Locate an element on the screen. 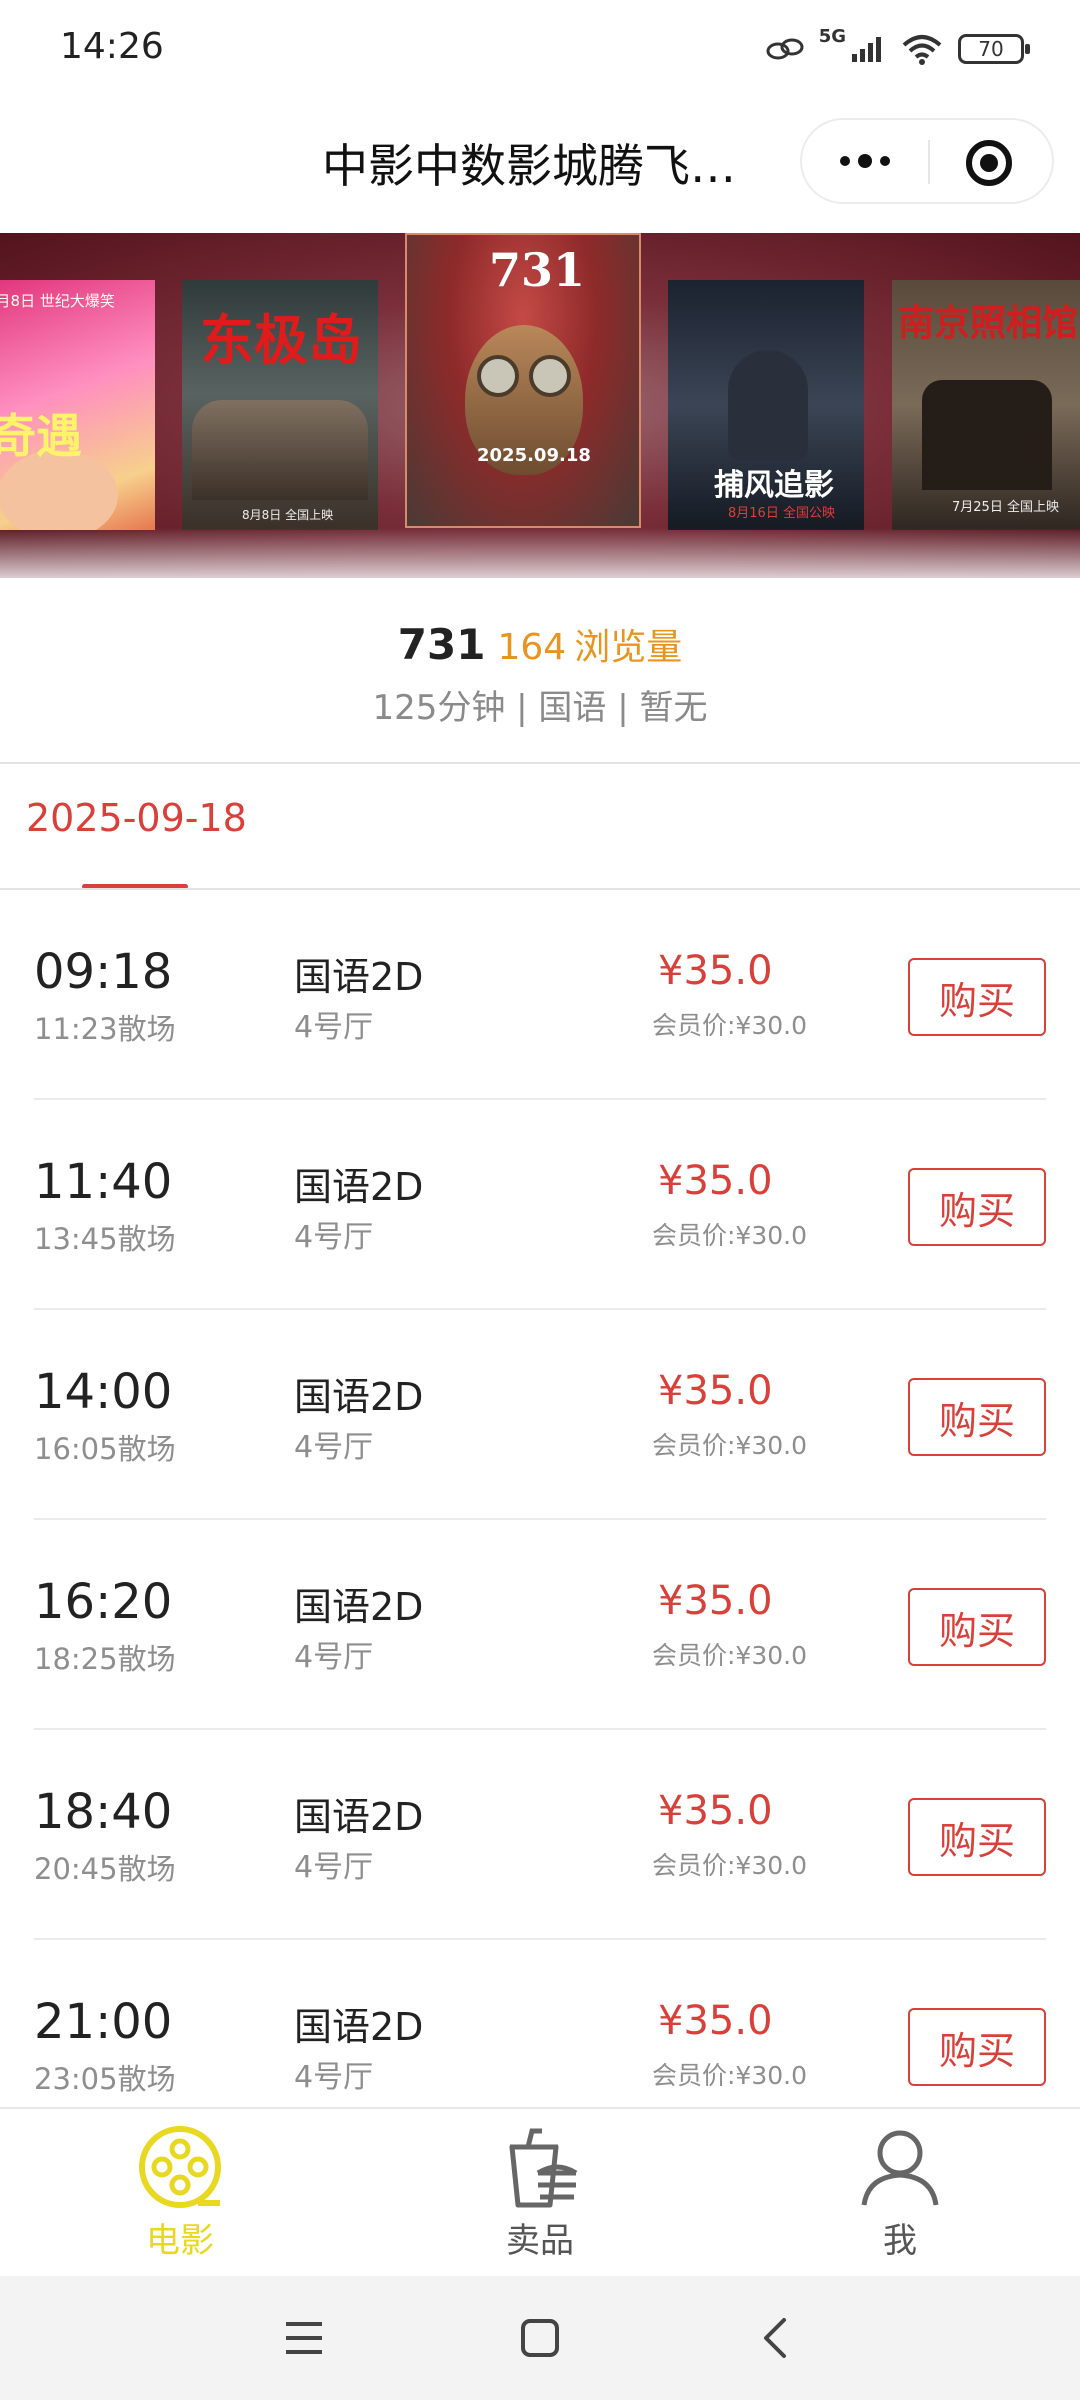 The image size is (1080, 2400). session-start-time: 11:40 is located at coordinates (103, 1182).